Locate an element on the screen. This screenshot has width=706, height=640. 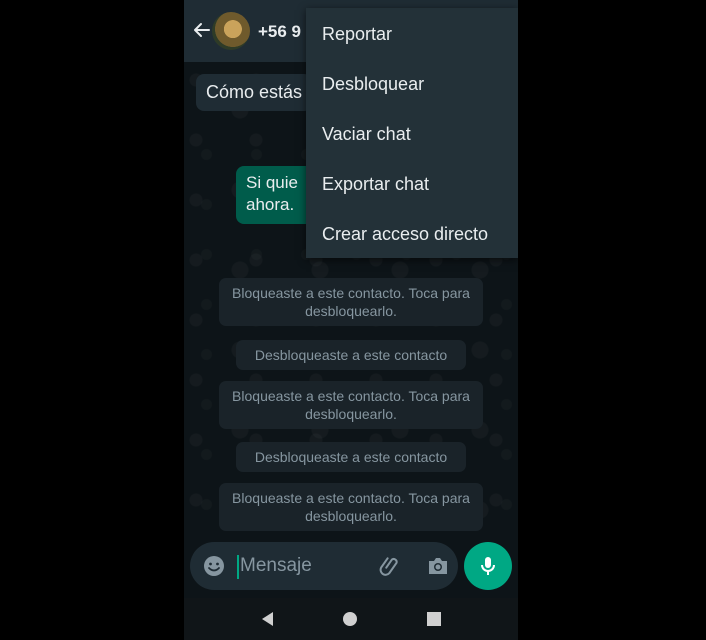
message-composer is located at coordinates (324, 566).